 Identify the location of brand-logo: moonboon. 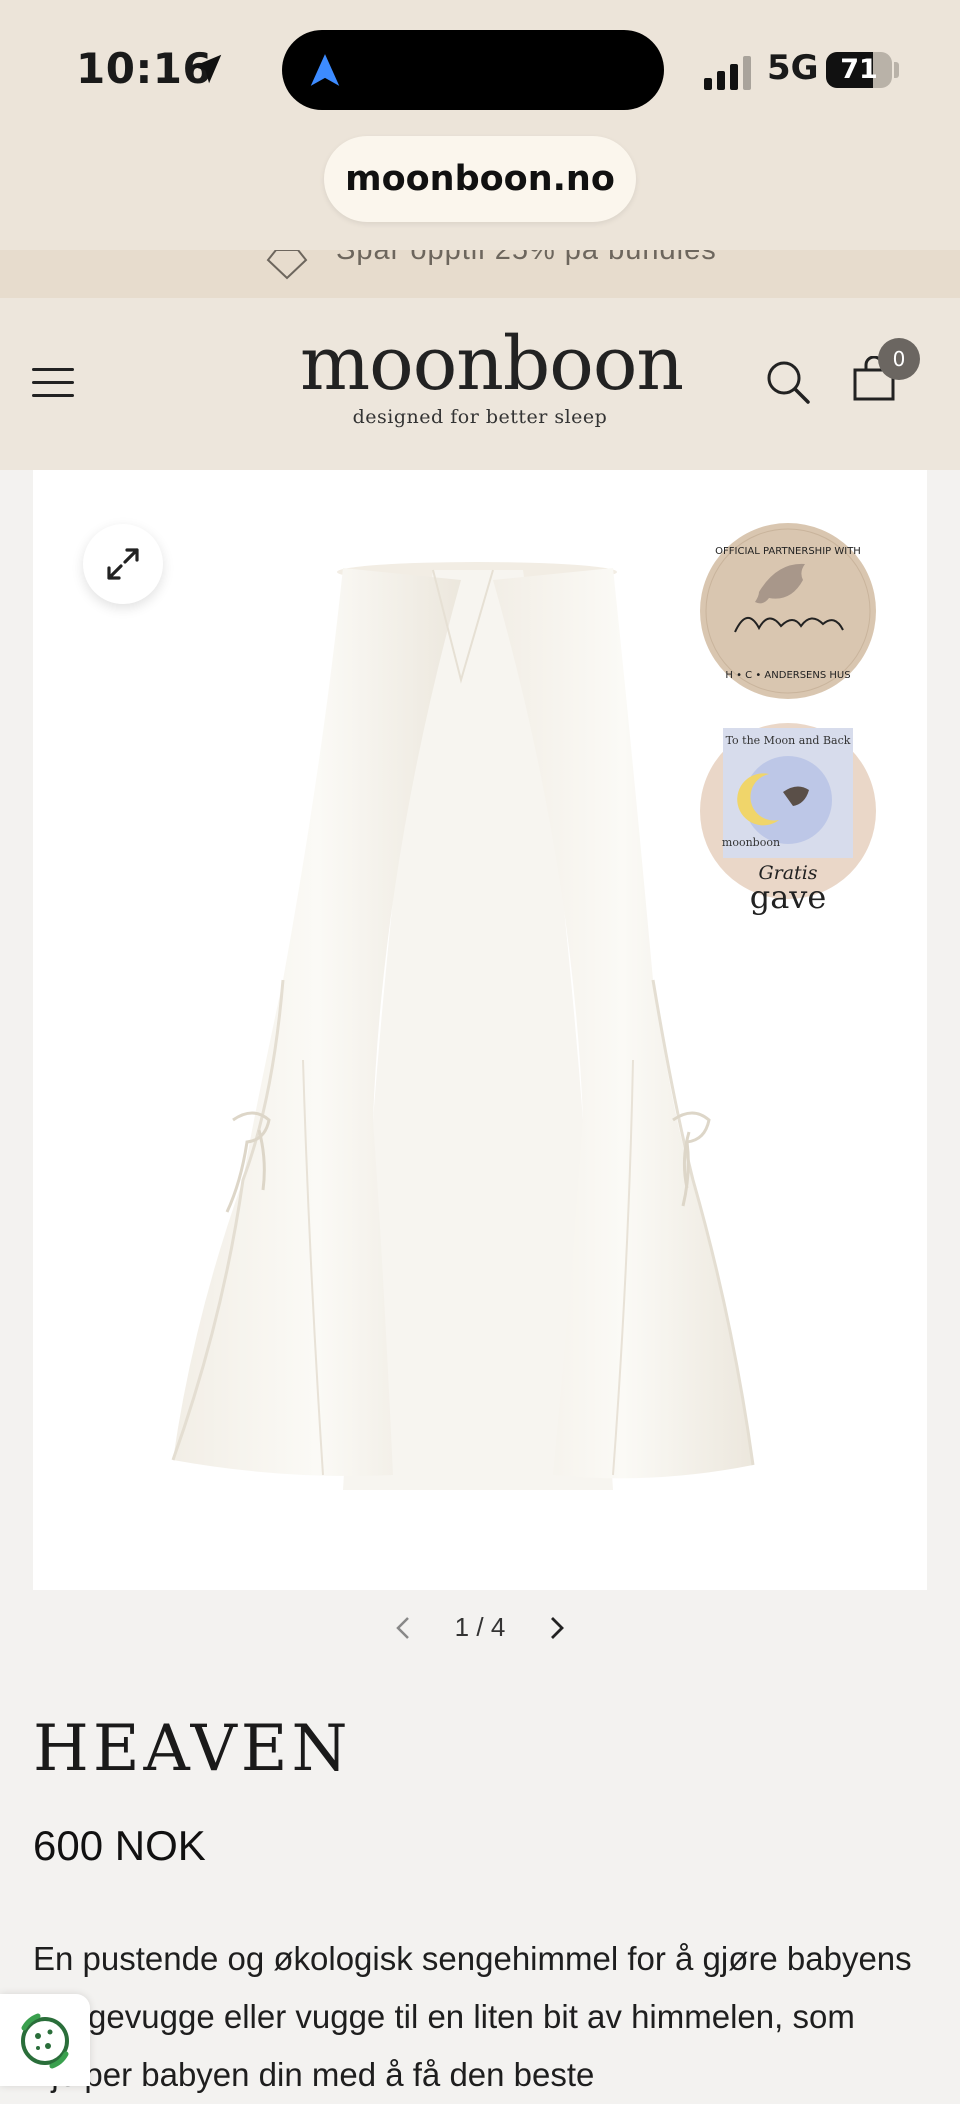
(492, 364).